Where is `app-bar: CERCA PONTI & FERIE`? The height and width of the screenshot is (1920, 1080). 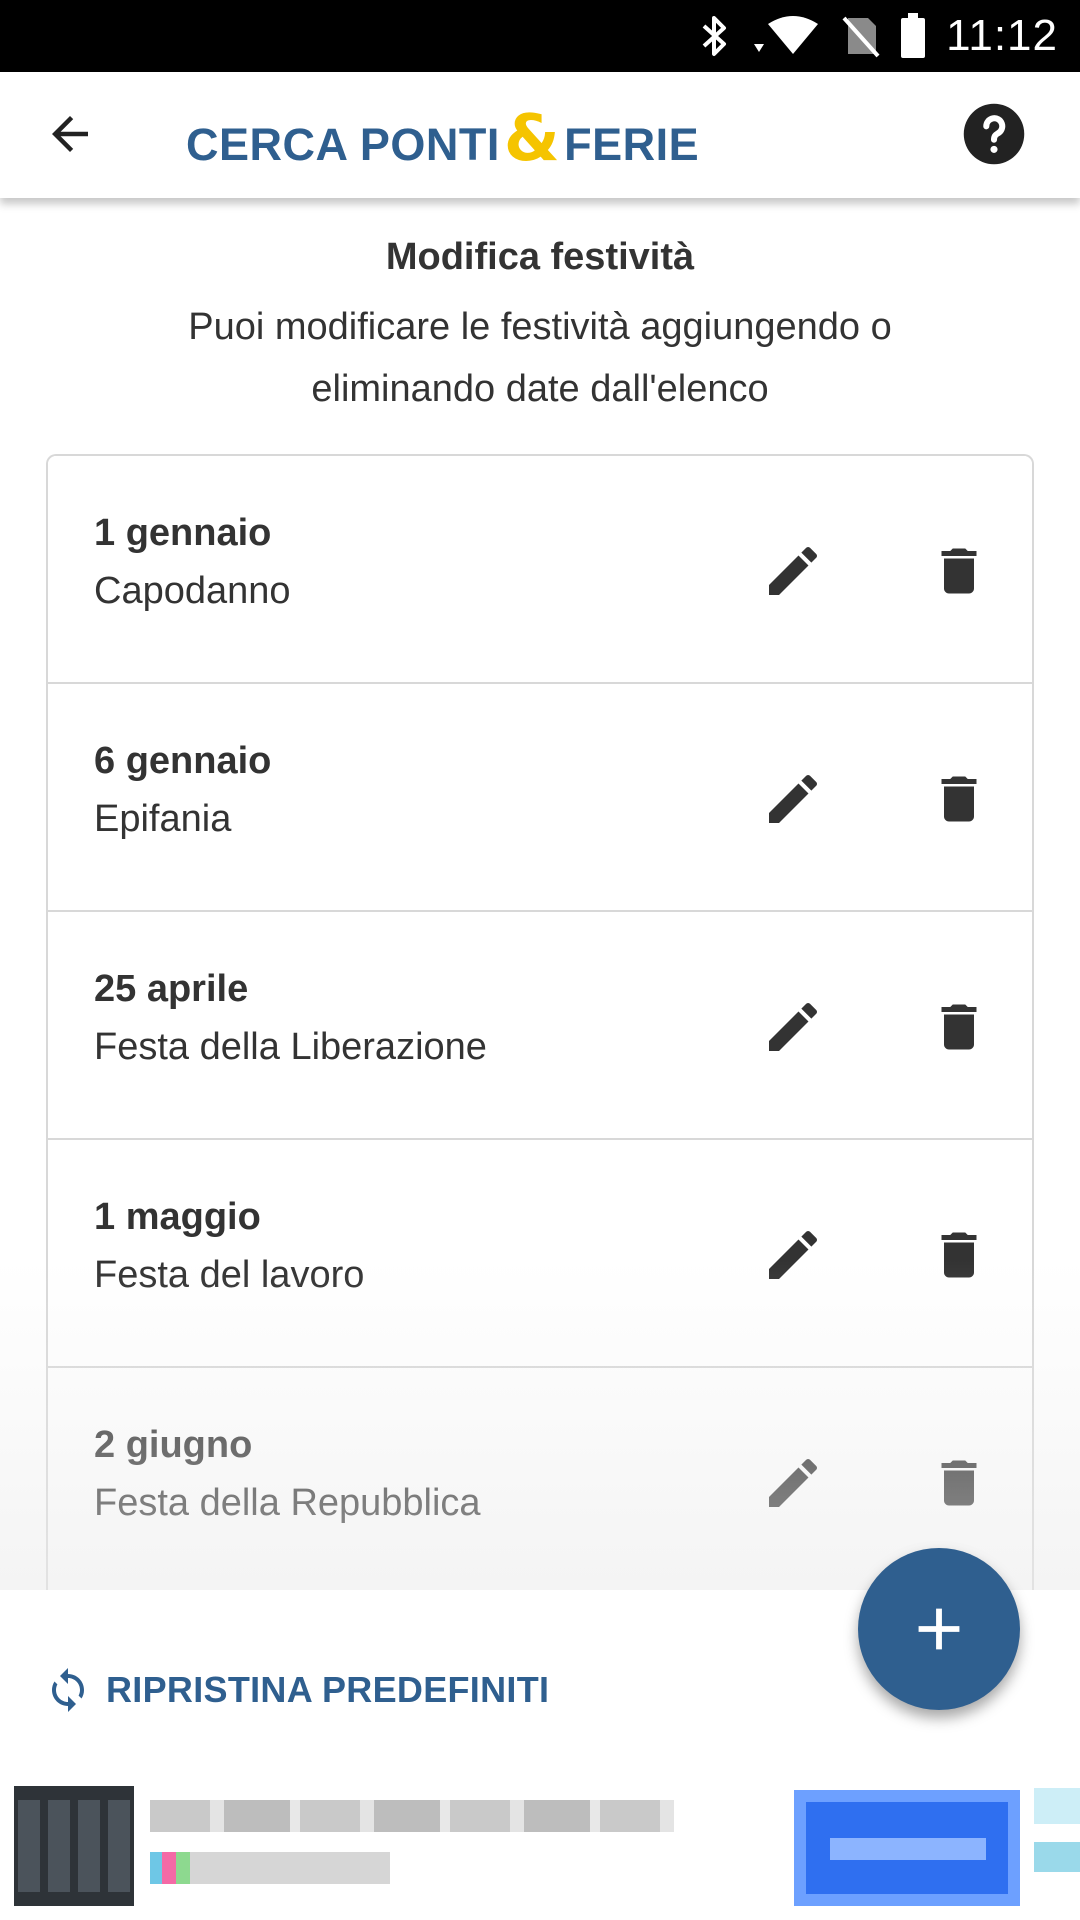
app-bar: CERCA PONTI & FERIE is located at coordinates (540, 135).